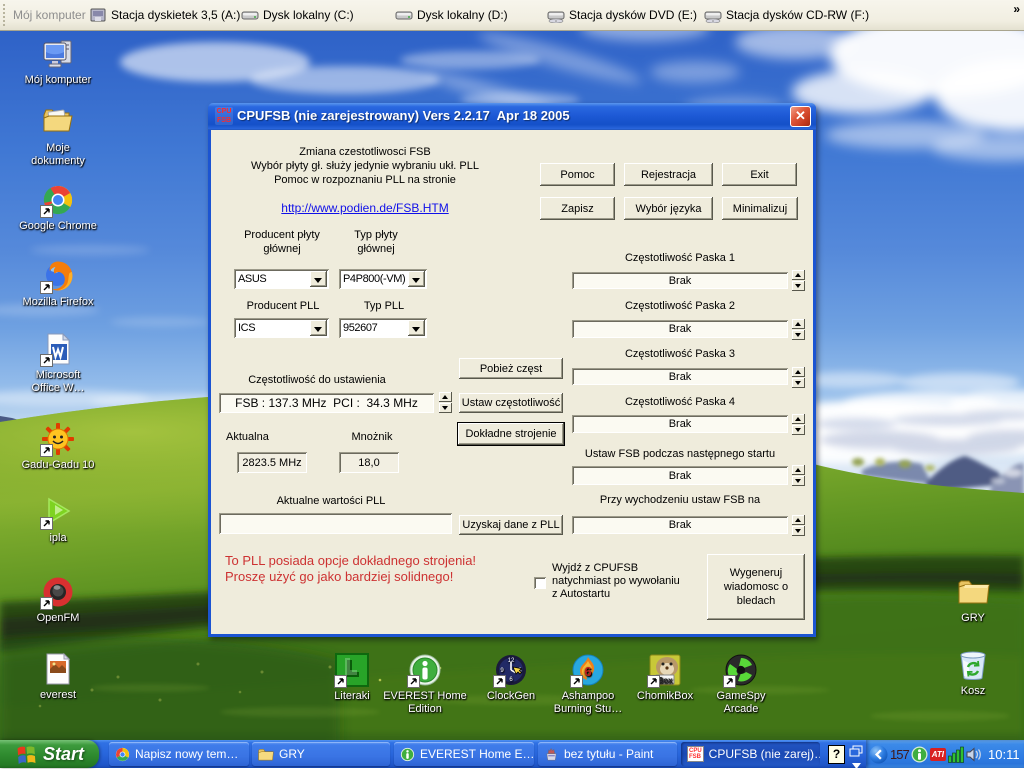 The image size is (1024, 769). What do you see at coordinates (665, 680) in the screenshot?
I see `svg-text: Box` at bounding box center [665, 680].